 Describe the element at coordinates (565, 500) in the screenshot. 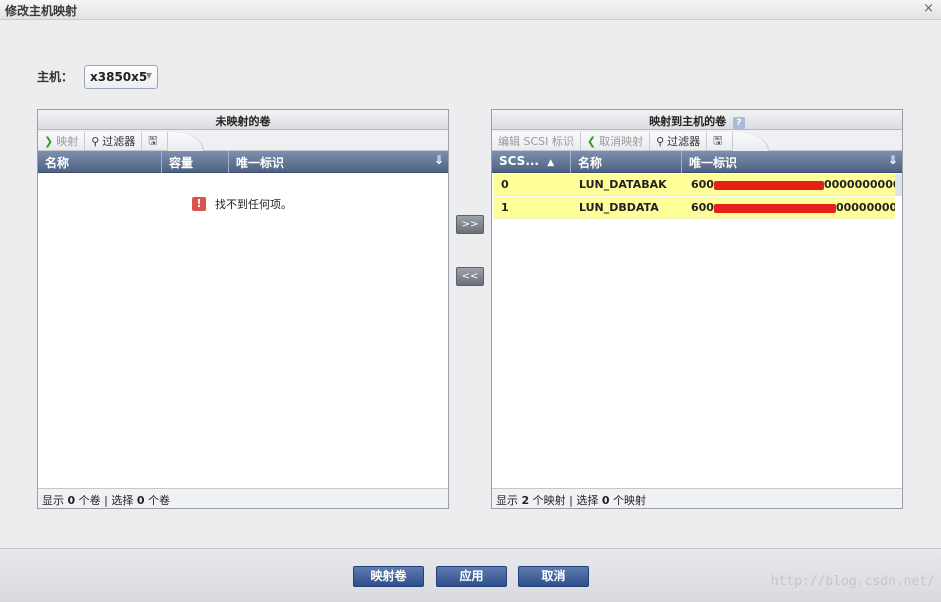

I see `status-mid: 个映射 | 选择` at that location.